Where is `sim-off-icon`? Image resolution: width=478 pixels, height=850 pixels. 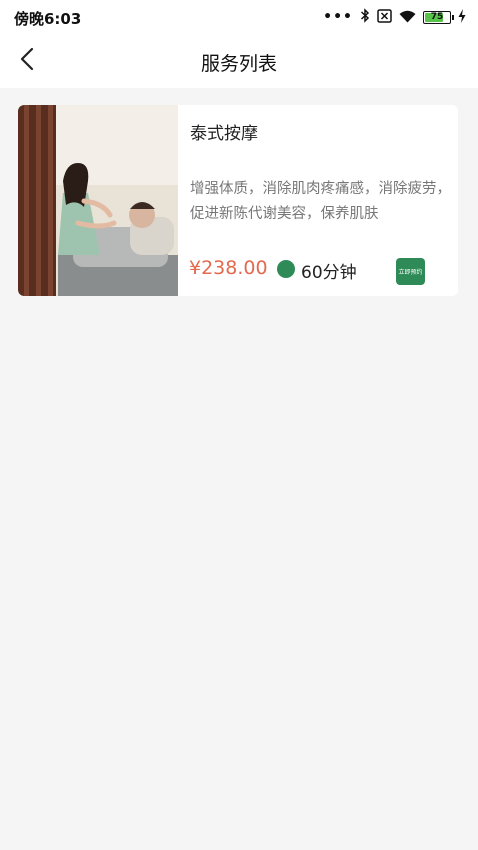 sim-off-icon is located at coordinates (384, 17).